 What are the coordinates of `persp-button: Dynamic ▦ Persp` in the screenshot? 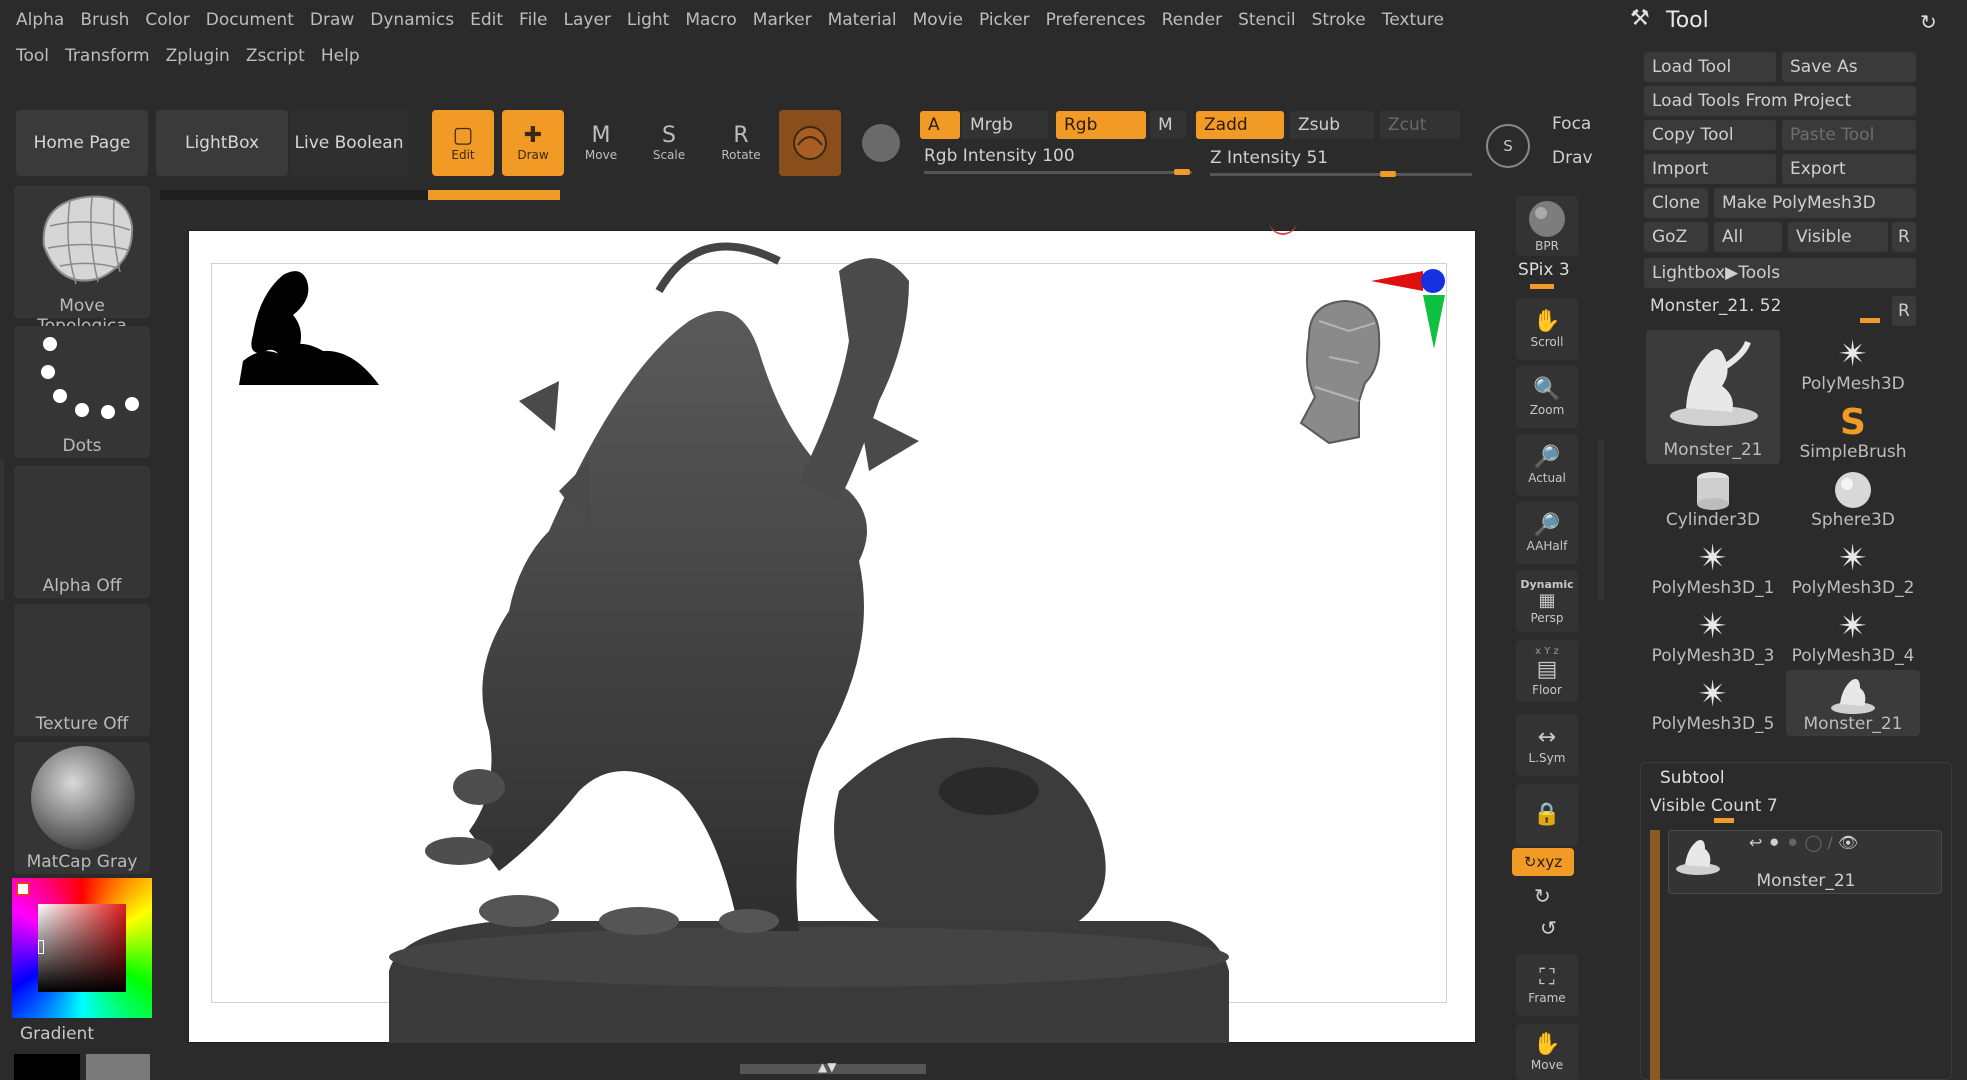 It's located at (1547, 601).